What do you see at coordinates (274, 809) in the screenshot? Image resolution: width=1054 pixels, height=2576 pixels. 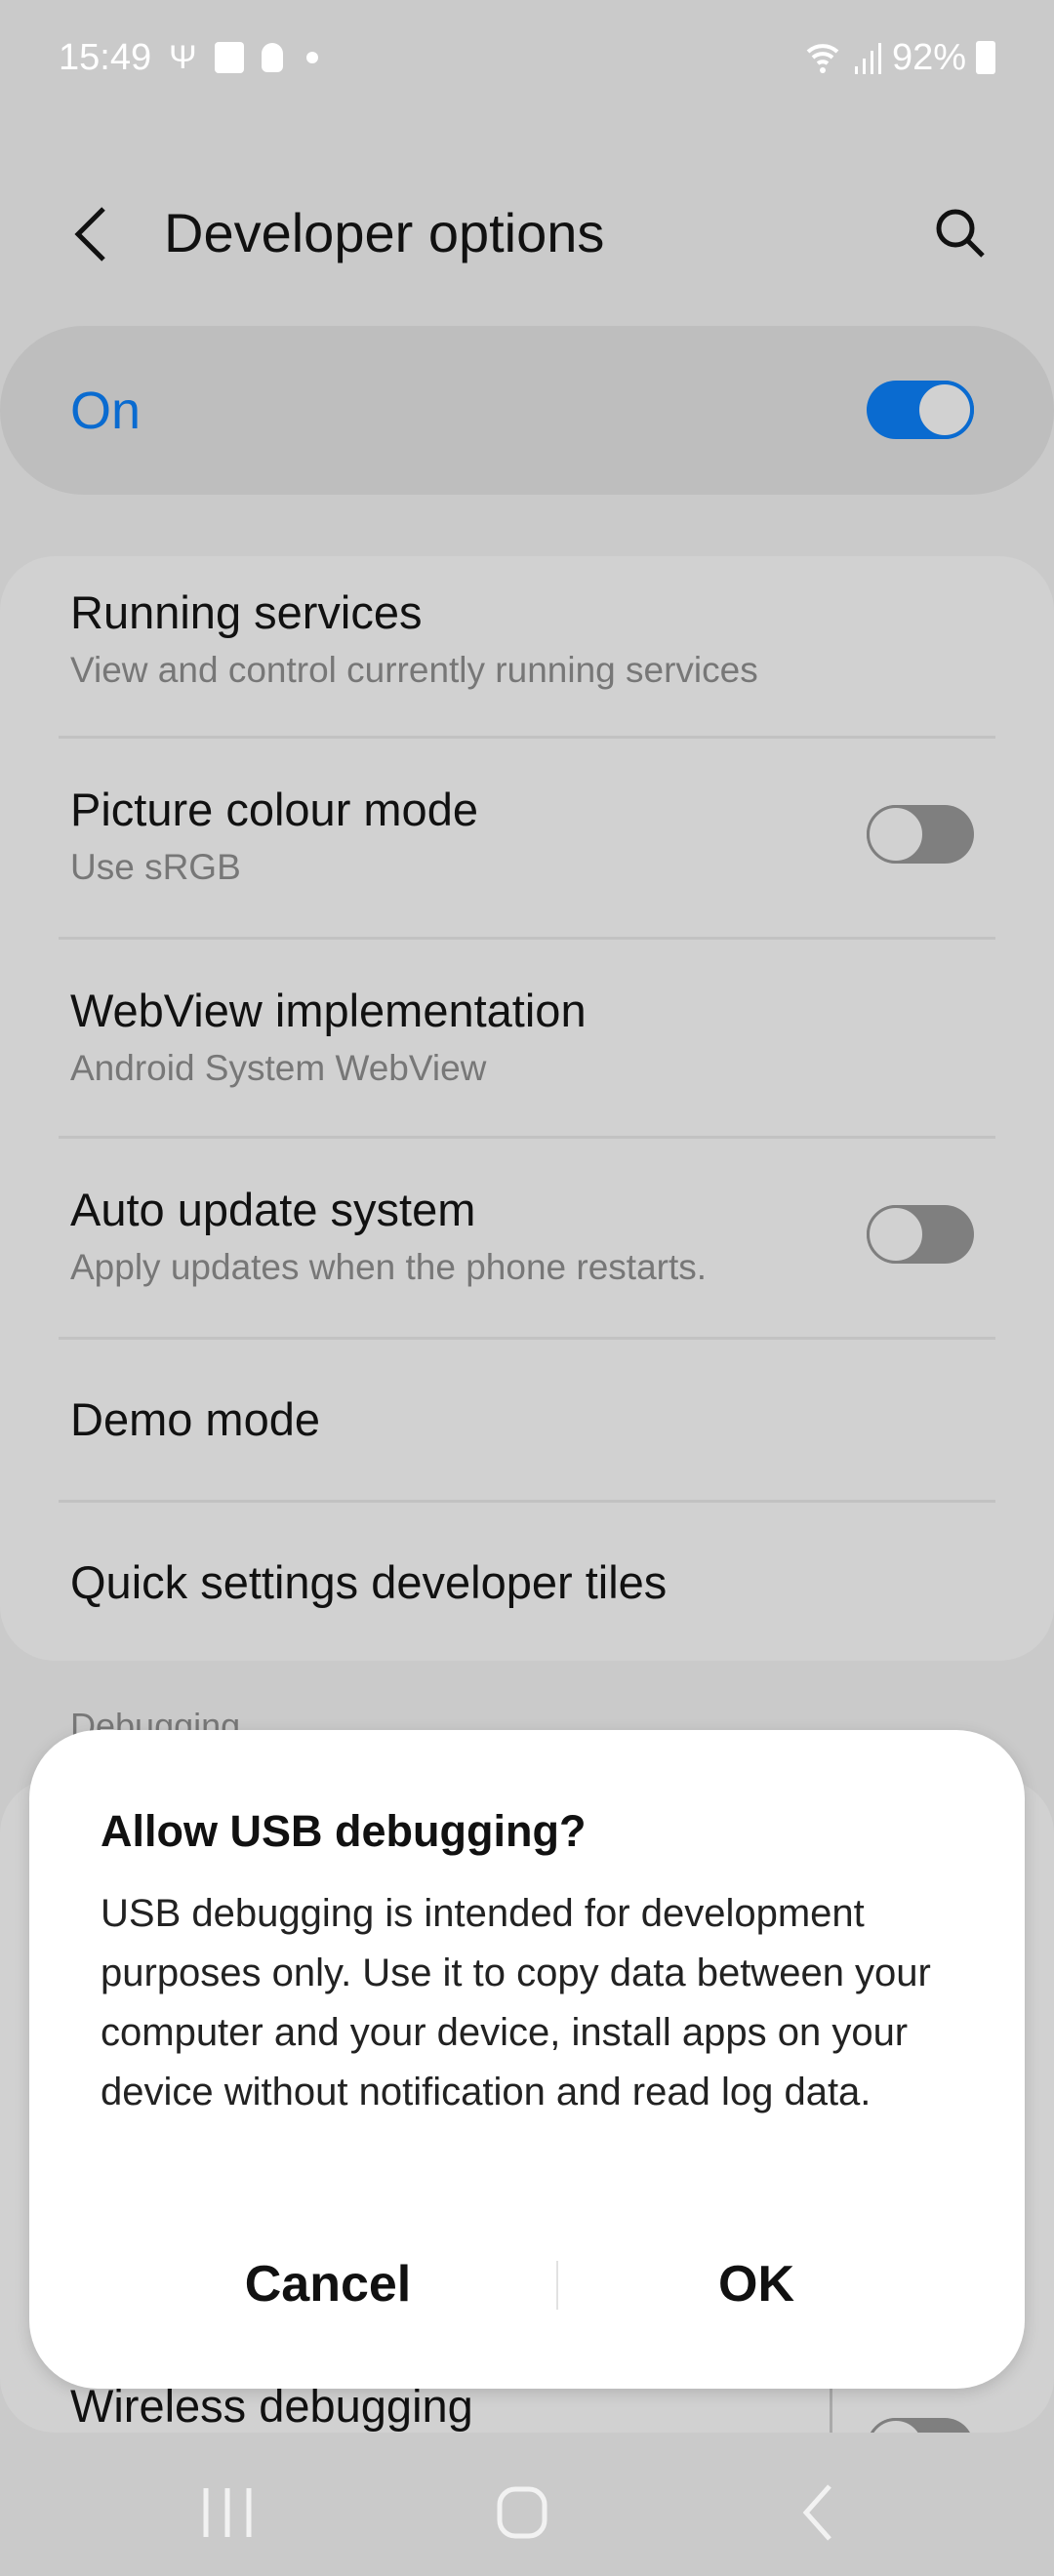 I see `item-title: Picture colour mode` at bounding box center [274, 809].